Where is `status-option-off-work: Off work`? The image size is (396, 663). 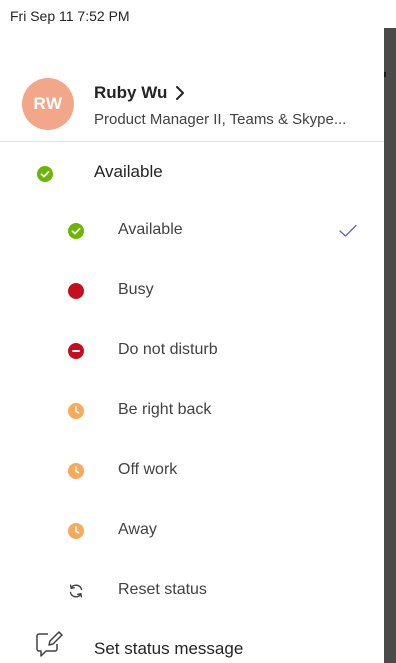 status-option-off-work: Off work is located at coordinates (192, 471).